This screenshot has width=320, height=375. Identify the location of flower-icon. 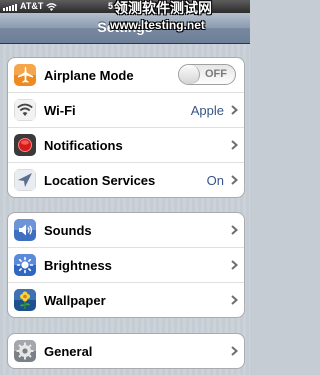
(25, 300).